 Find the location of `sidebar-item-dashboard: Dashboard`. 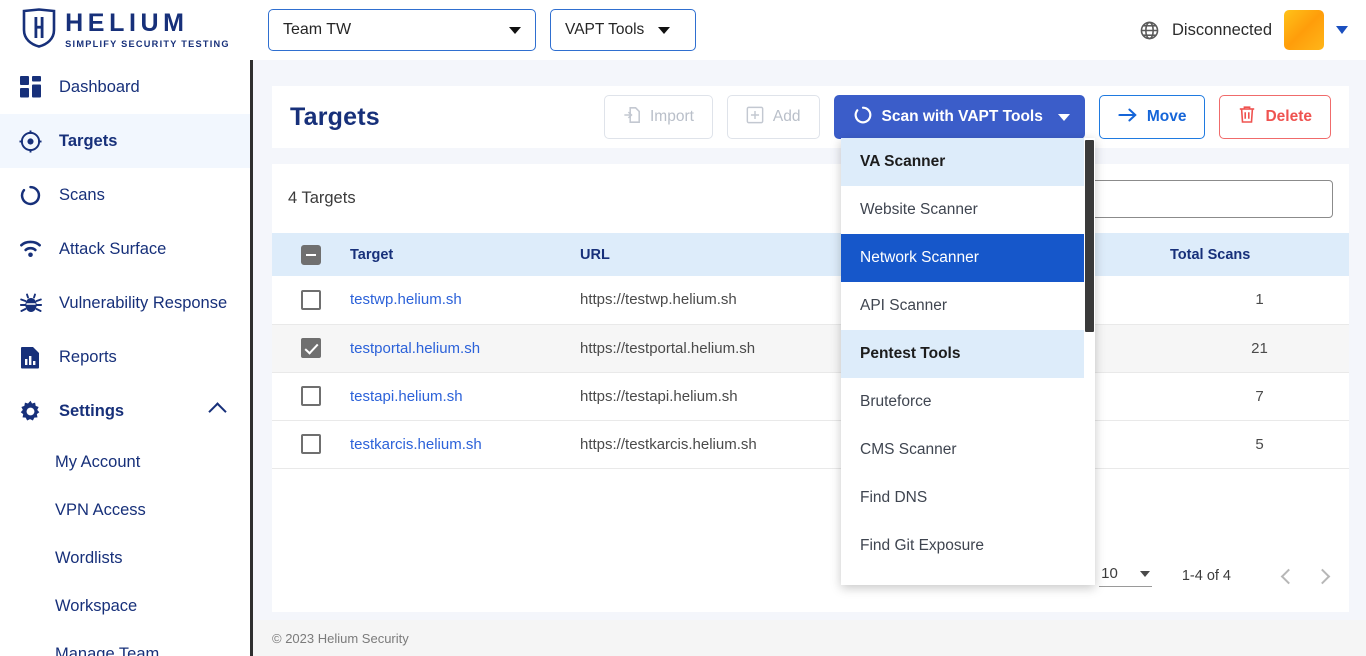

sidebar-item-dashboard: Dashboard is located at coordinates (125, 87).